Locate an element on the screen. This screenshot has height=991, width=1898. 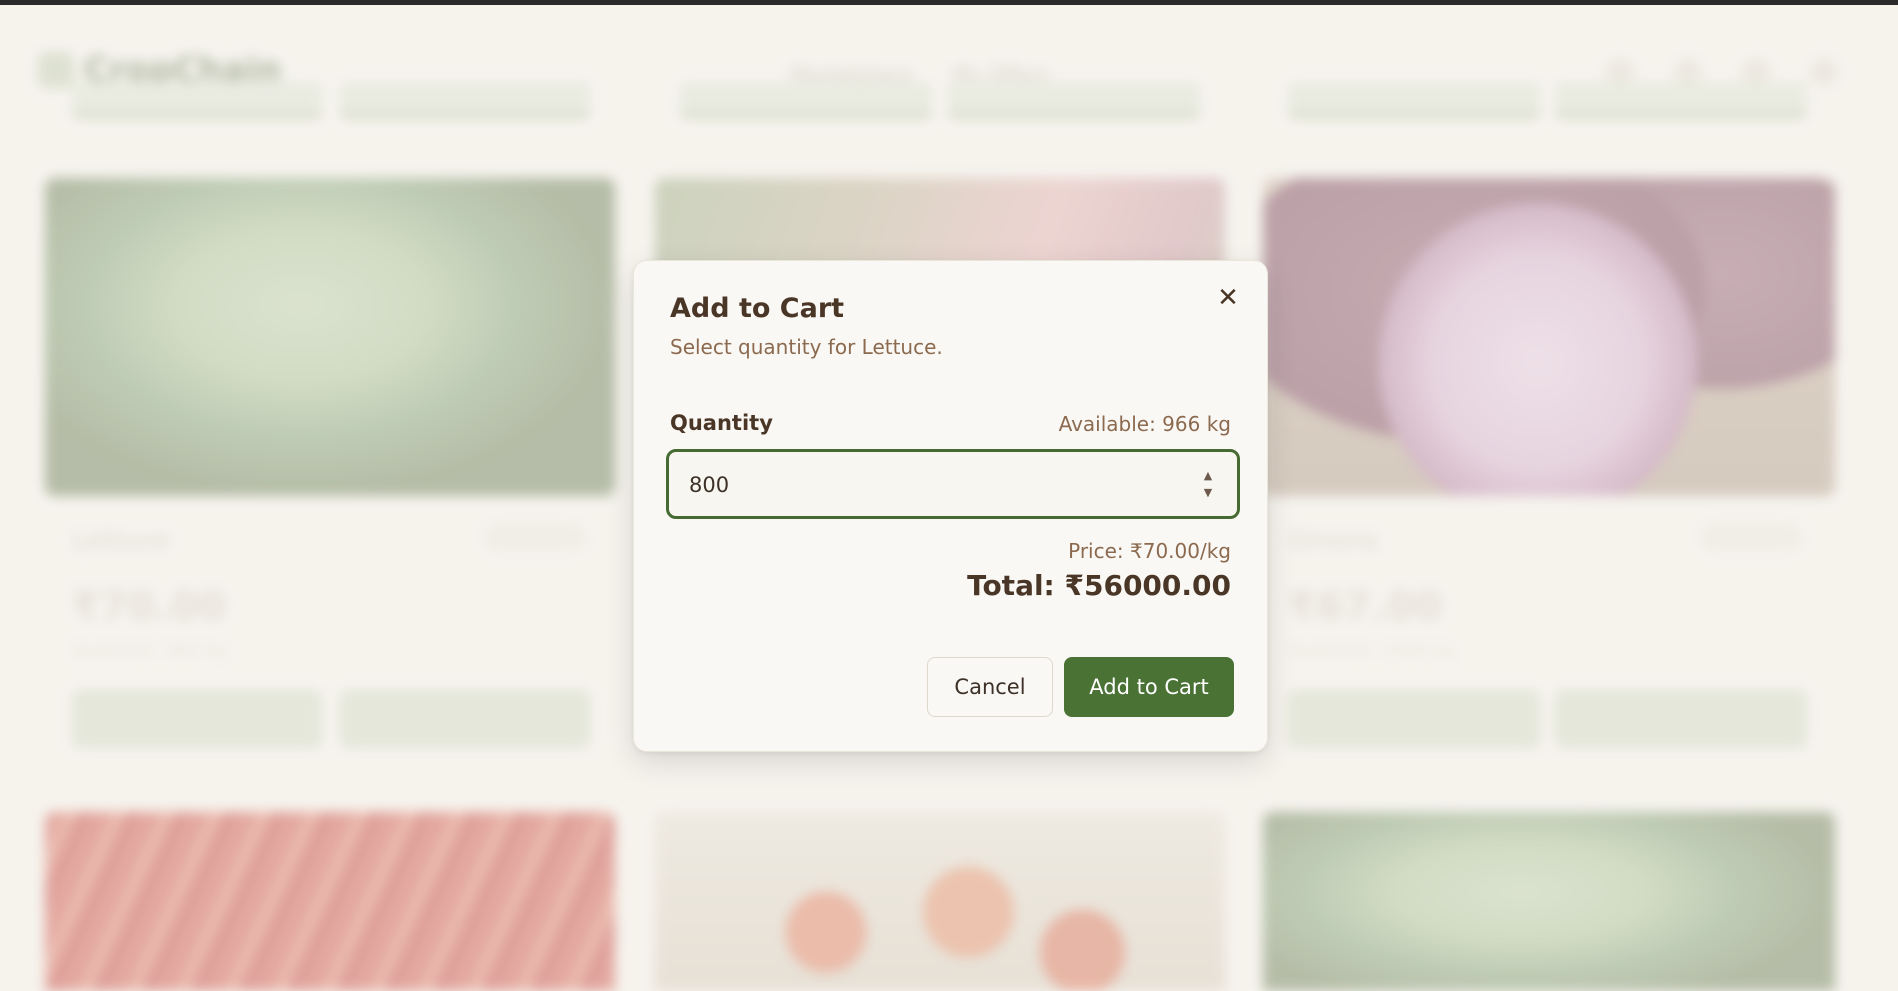
quantity-label: Quantity is located at coordinates (721, 423).